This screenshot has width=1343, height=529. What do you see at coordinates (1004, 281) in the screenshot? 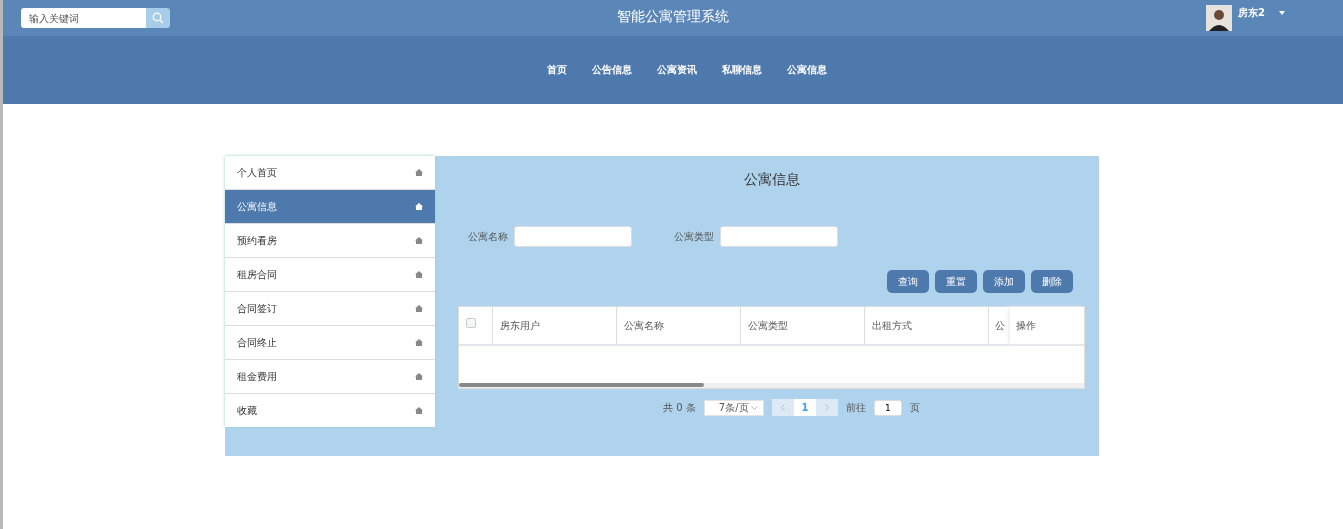
I see `action-button: 添加` at bounding box center [1004, 281].